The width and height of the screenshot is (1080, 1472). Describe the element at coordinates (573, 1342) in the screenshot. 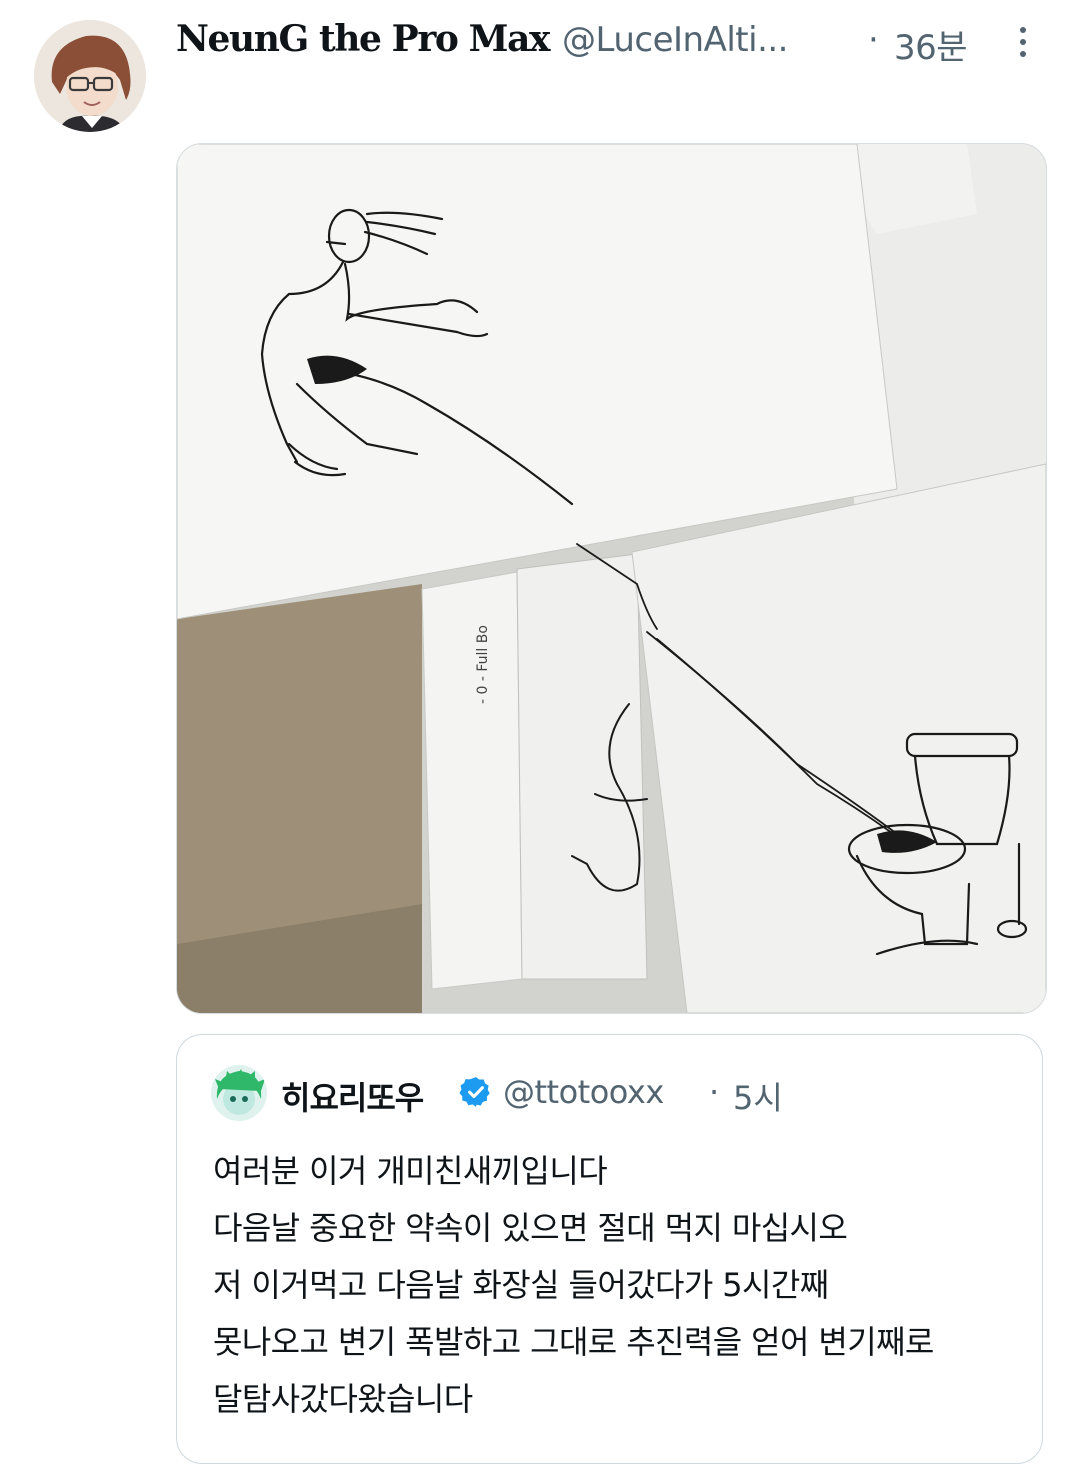

I see `quote-text-line: 못나오고 변기 폭발하고 그대로 추진력을 얻어 변기째로` at that location.